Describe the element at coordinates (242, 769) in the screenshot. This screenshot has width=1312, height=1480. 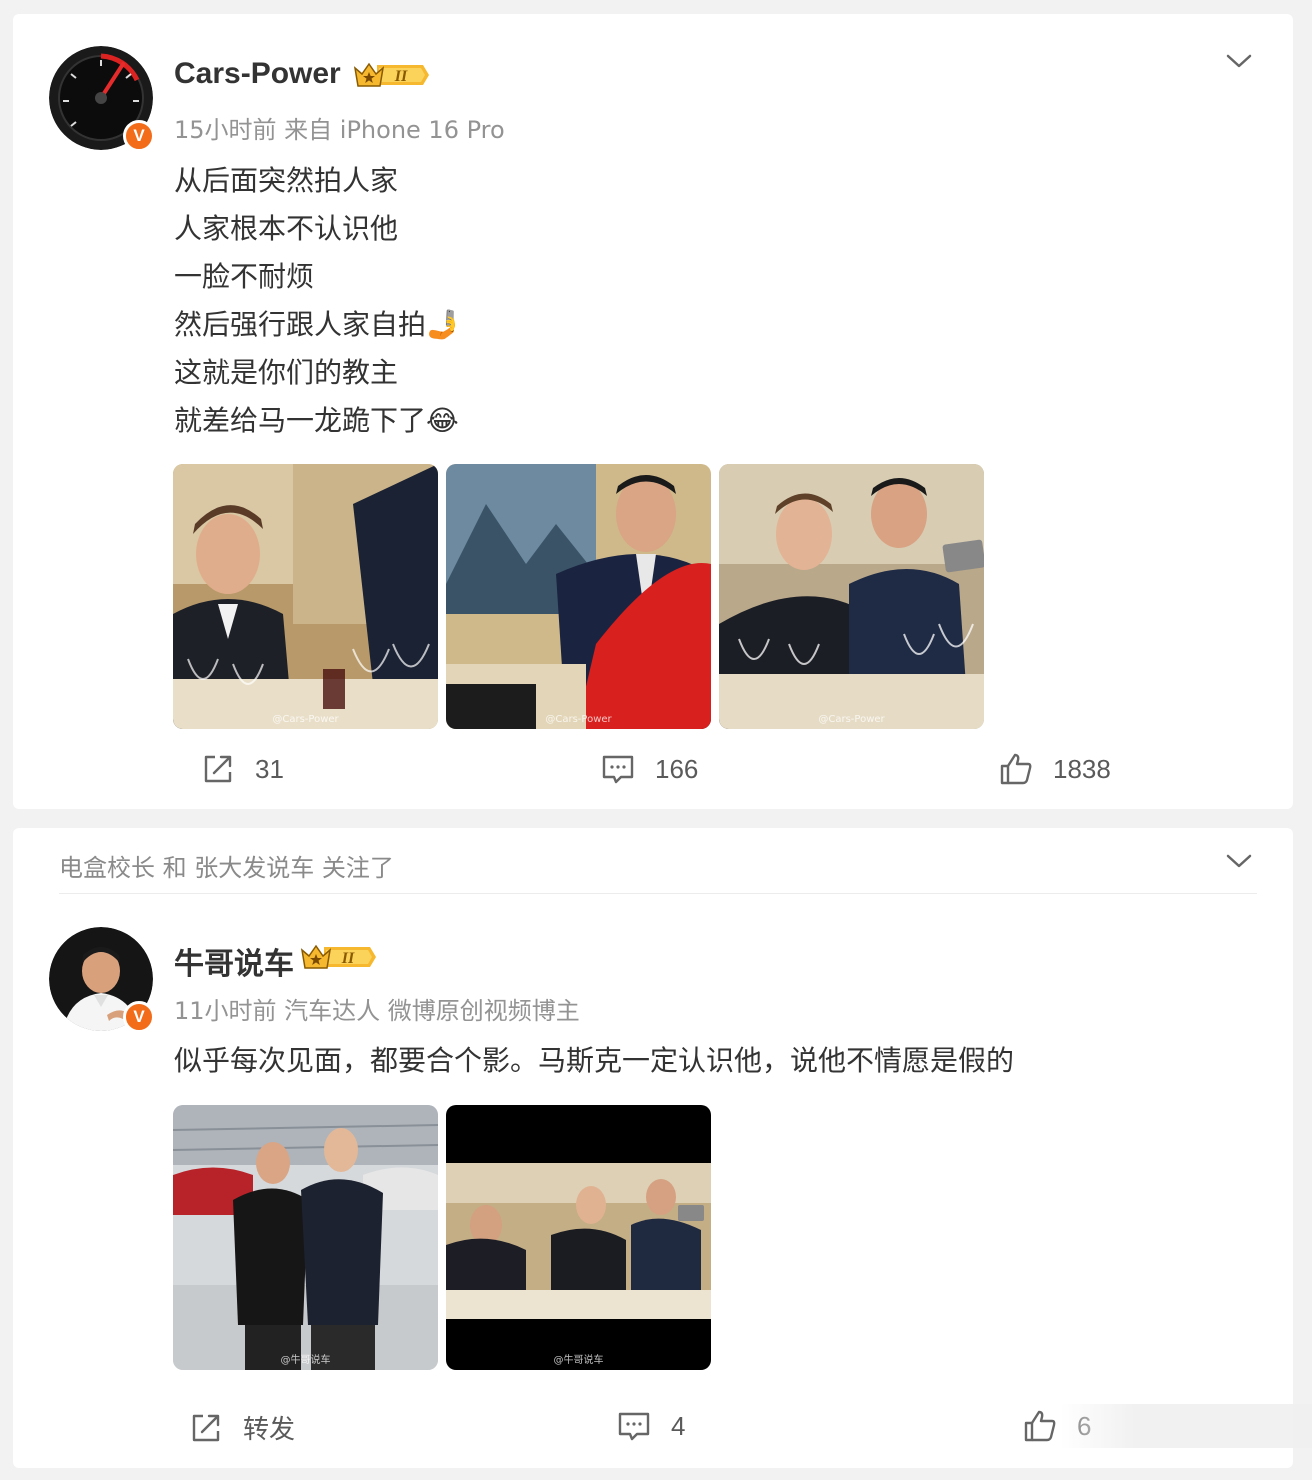
I see `repost-button: 31` at that location.